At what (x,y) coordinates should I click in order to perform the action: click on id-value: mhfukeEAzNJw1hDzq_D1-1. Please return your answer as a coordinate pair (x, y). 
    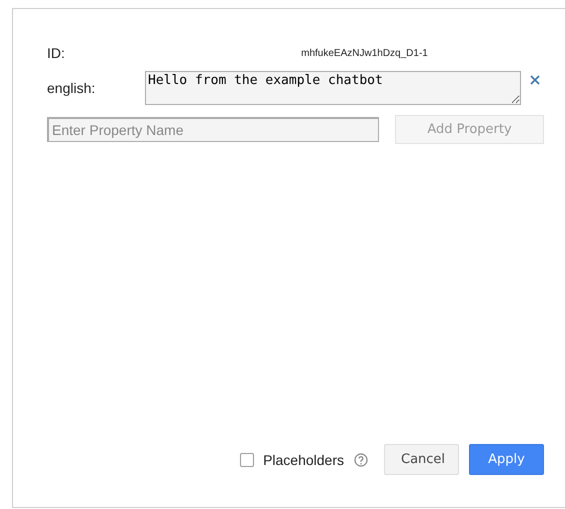
    Looking at the image, I should click on (364, 53).